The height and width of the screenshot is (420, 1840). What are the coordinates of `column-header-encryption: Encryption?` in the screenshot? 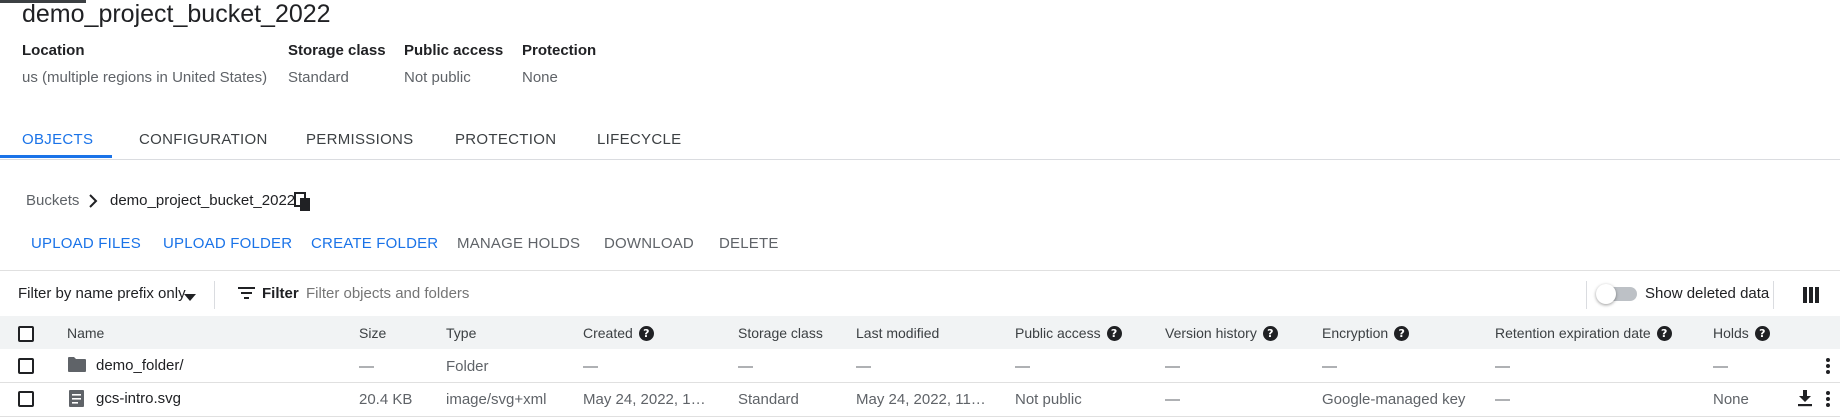 It's located at (1366, 333).